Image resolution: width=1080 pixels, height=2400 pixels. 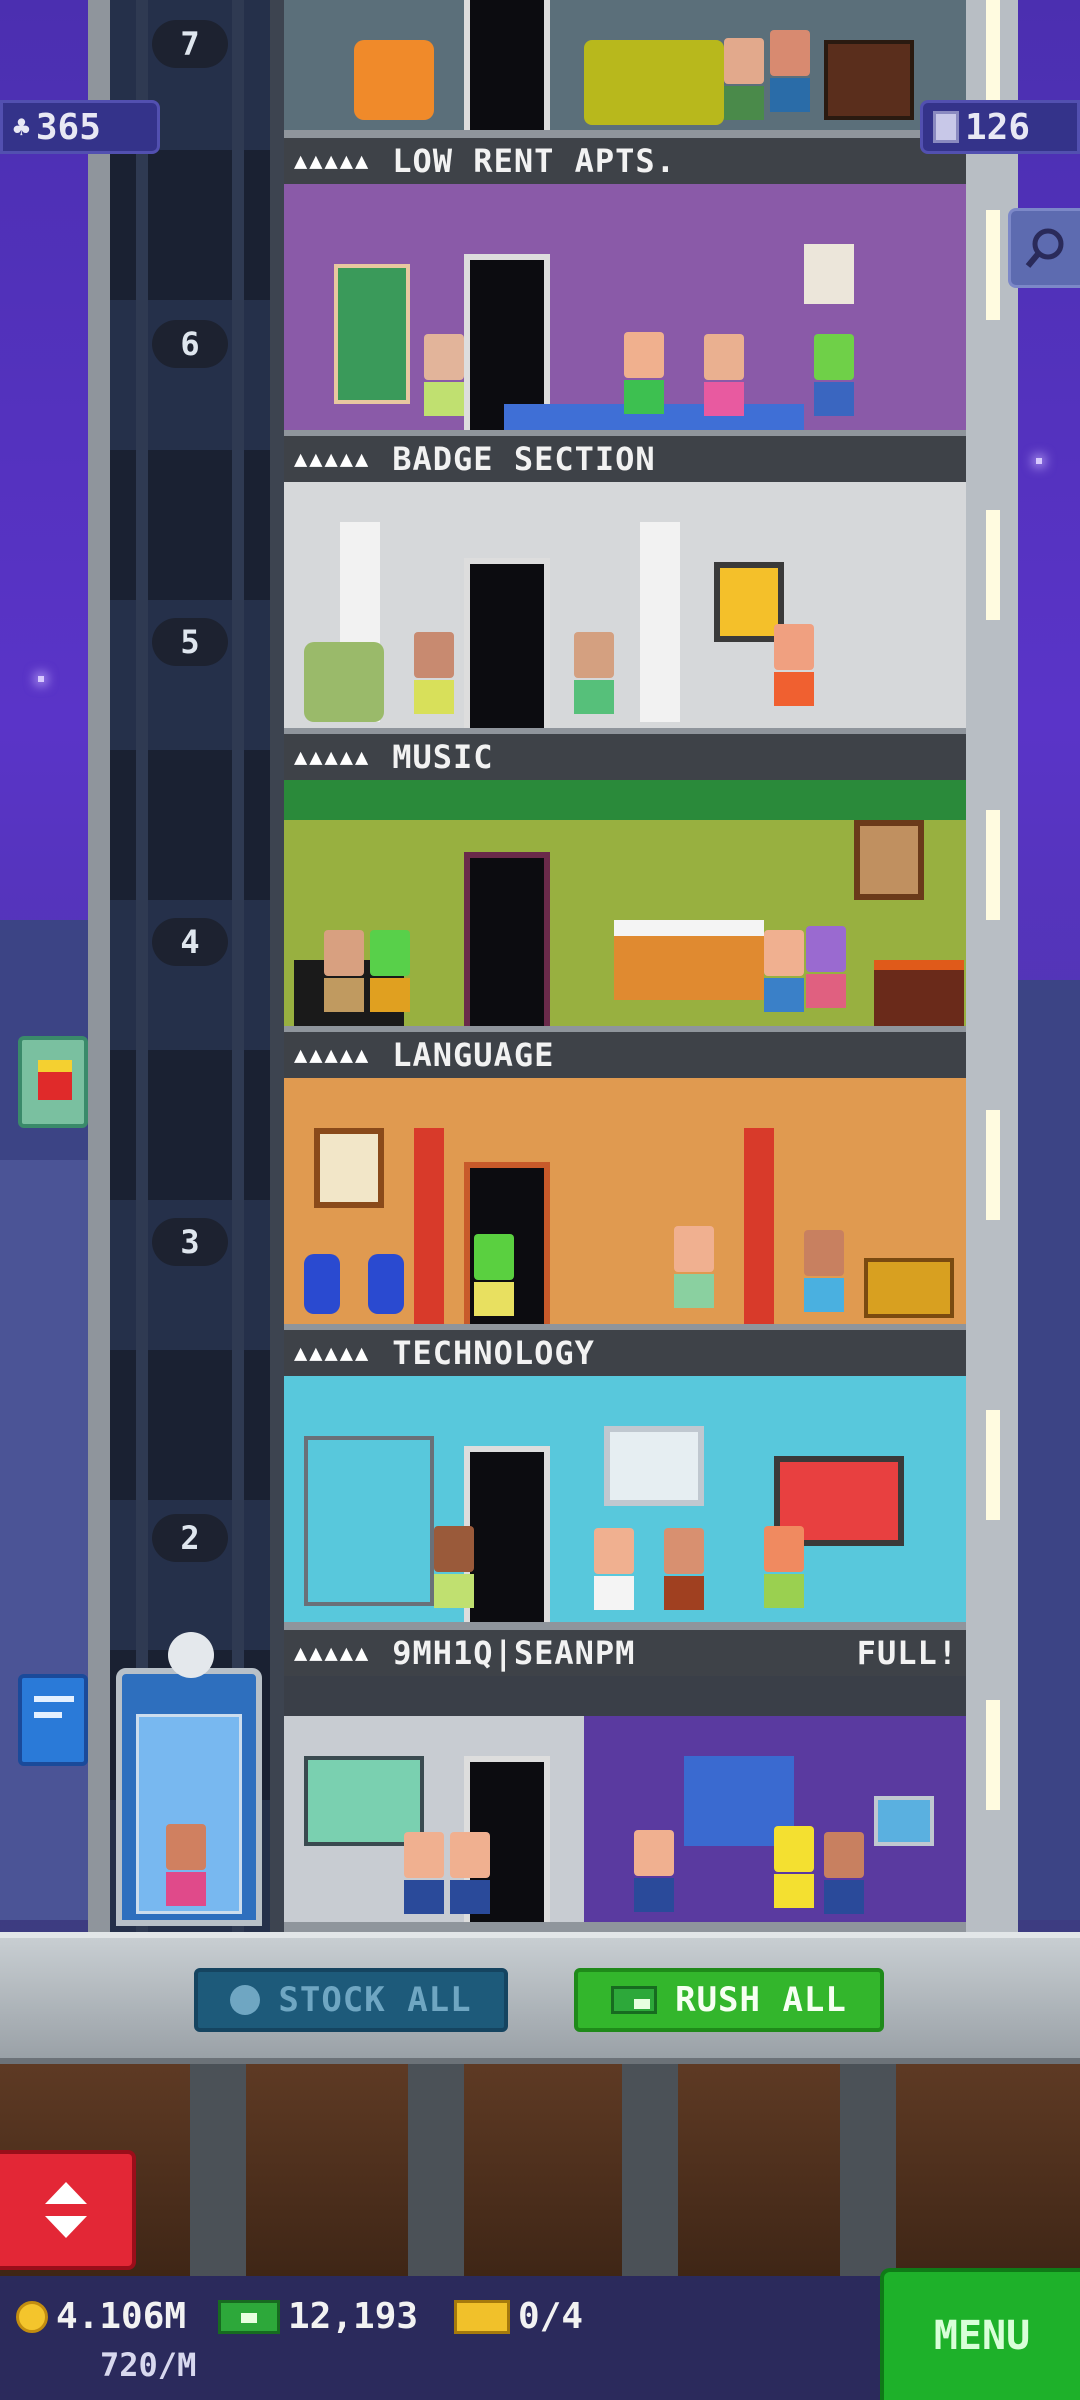 What do you see at coordinates (148, 2365) in the screenshot?
I see `coin-rate: 720/M` at bounding box center [148, 2365].